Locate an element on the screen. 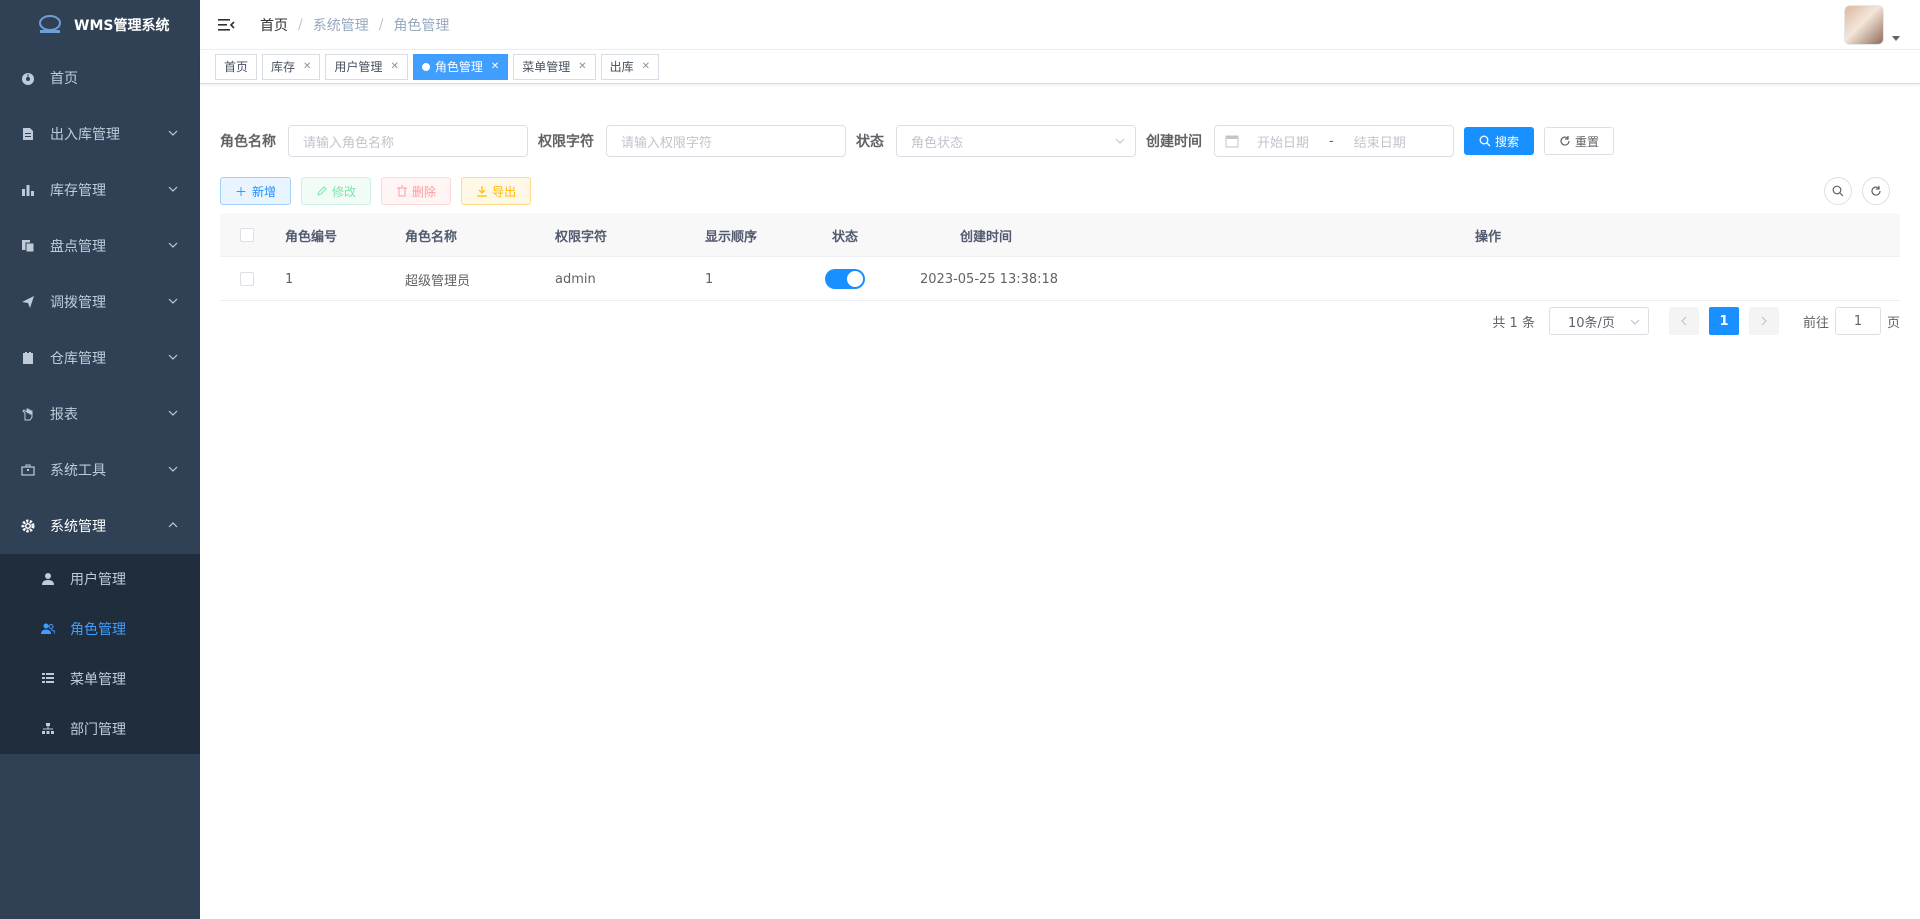 This screenshot has width=1920, height=919. sidebar-item-roles: 角色管理 is located at coordinates (100, 629).